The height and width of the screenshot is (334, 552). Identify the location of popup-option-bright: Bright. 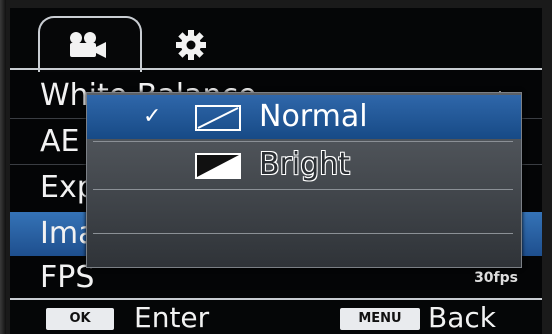
(304, 165).